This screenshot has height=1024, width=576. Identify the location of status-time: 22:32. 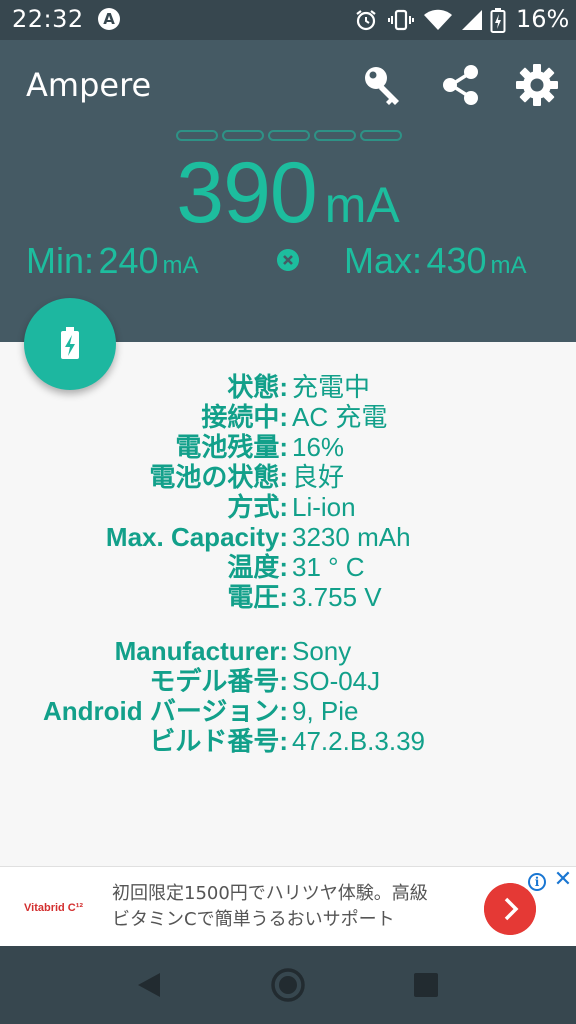
(48, 19).